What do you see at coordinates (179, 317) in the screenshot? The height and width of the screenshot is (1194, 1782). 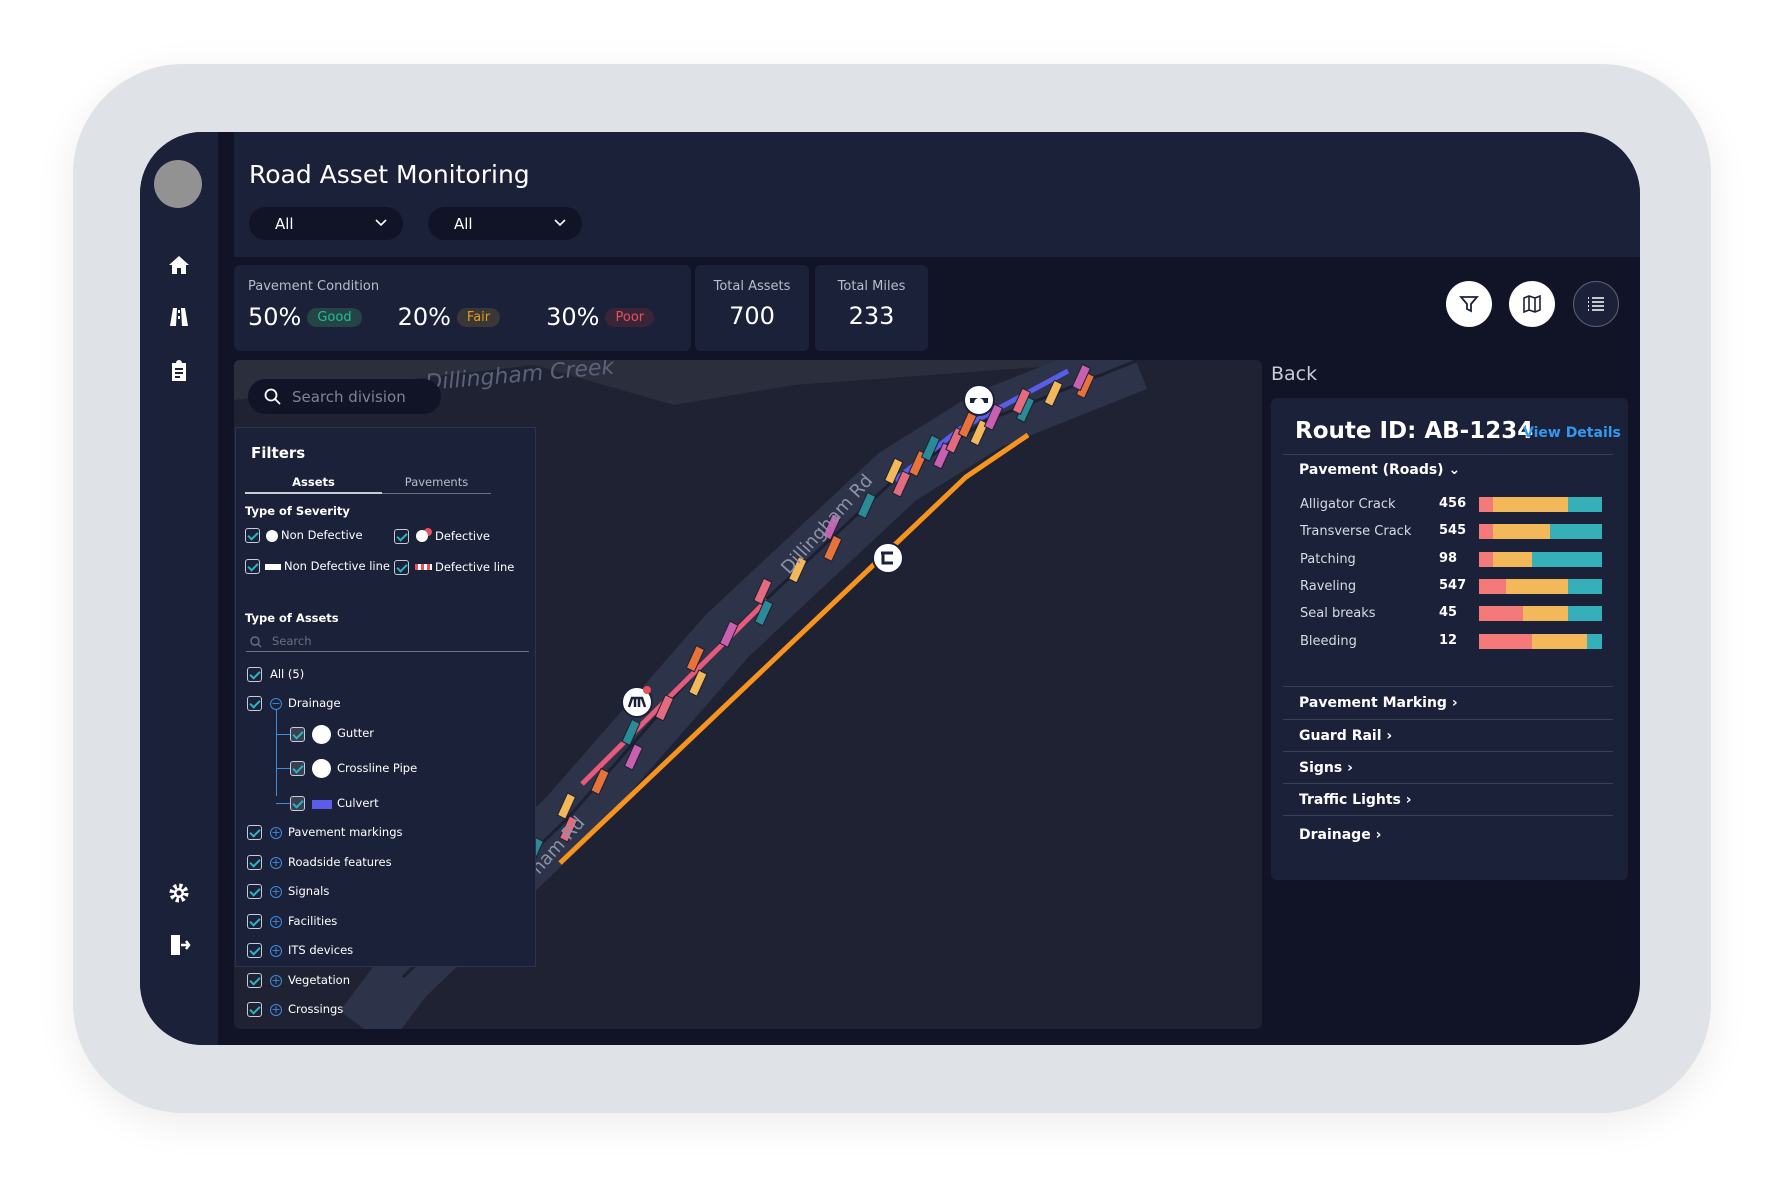 I see `road-icon` at bounding box center [179, 317].